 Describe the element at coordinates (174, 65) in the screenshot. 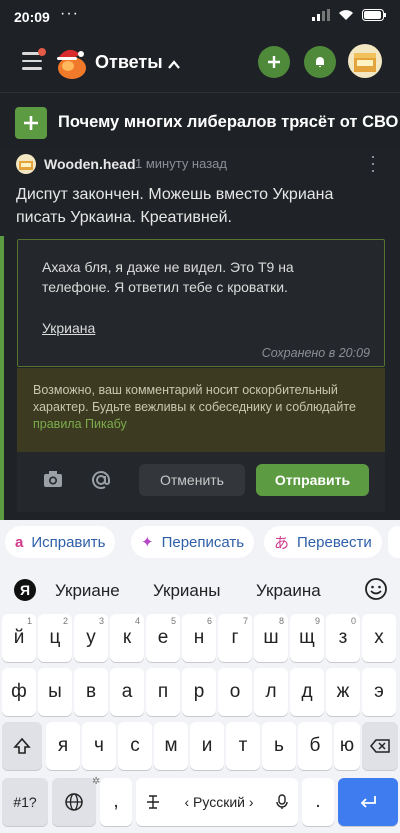

I see `chevron-up-icon` at that location.